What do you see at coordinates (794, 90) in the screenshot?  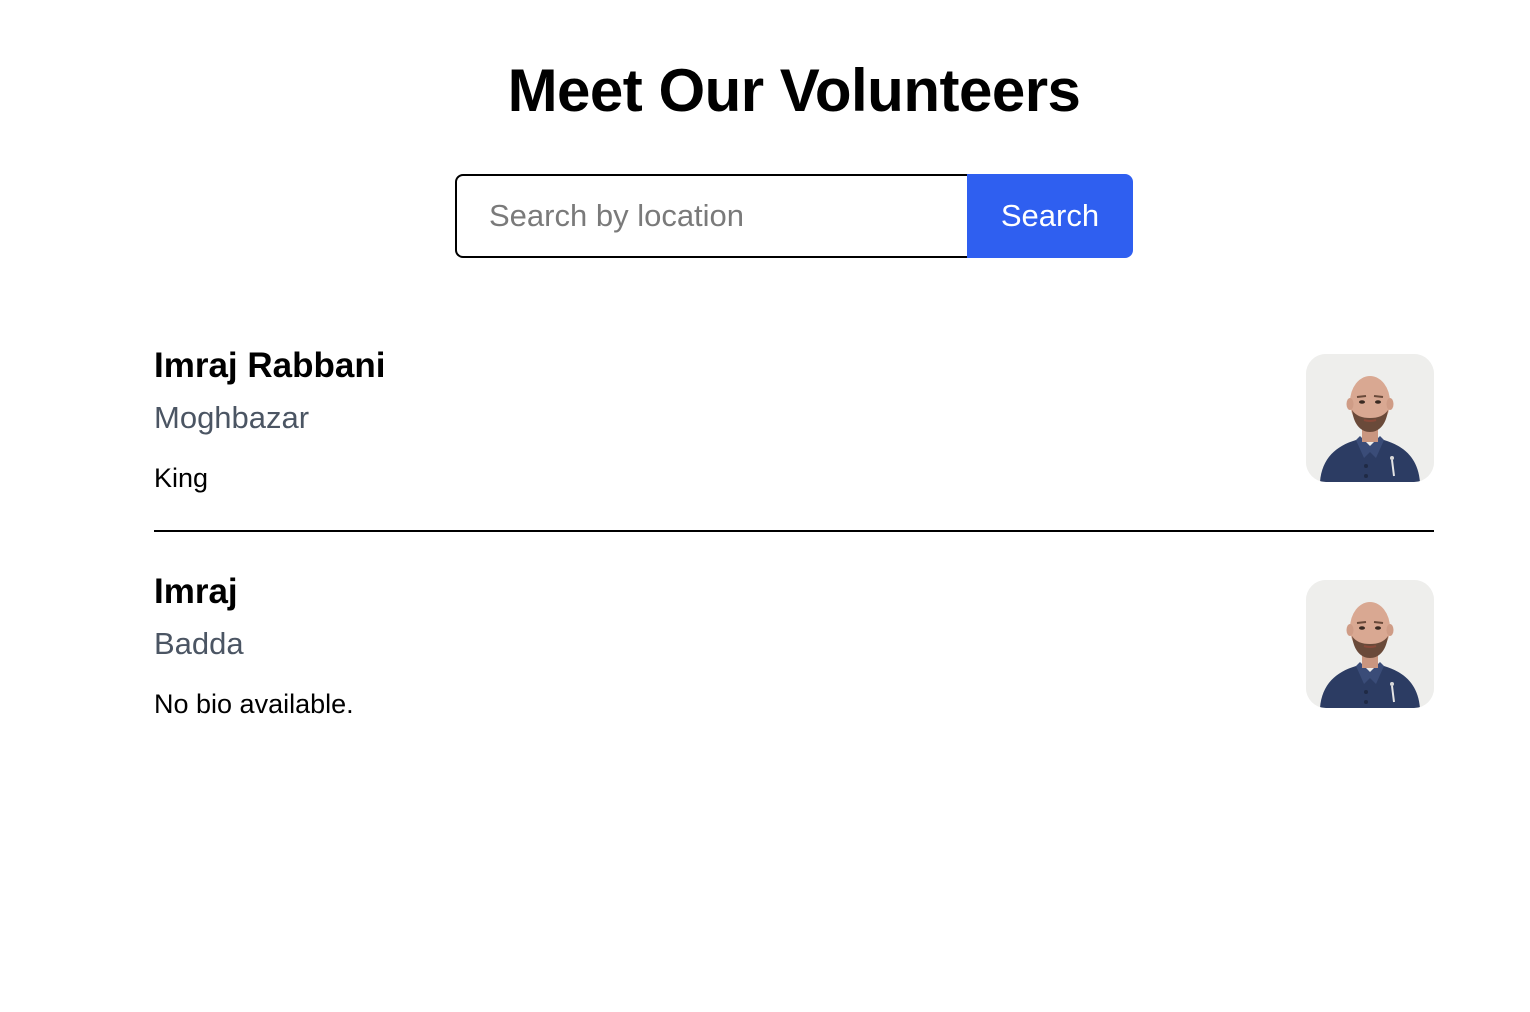 I see `page-title: Meet Our Volunteers` at bounding box center [794, 90].